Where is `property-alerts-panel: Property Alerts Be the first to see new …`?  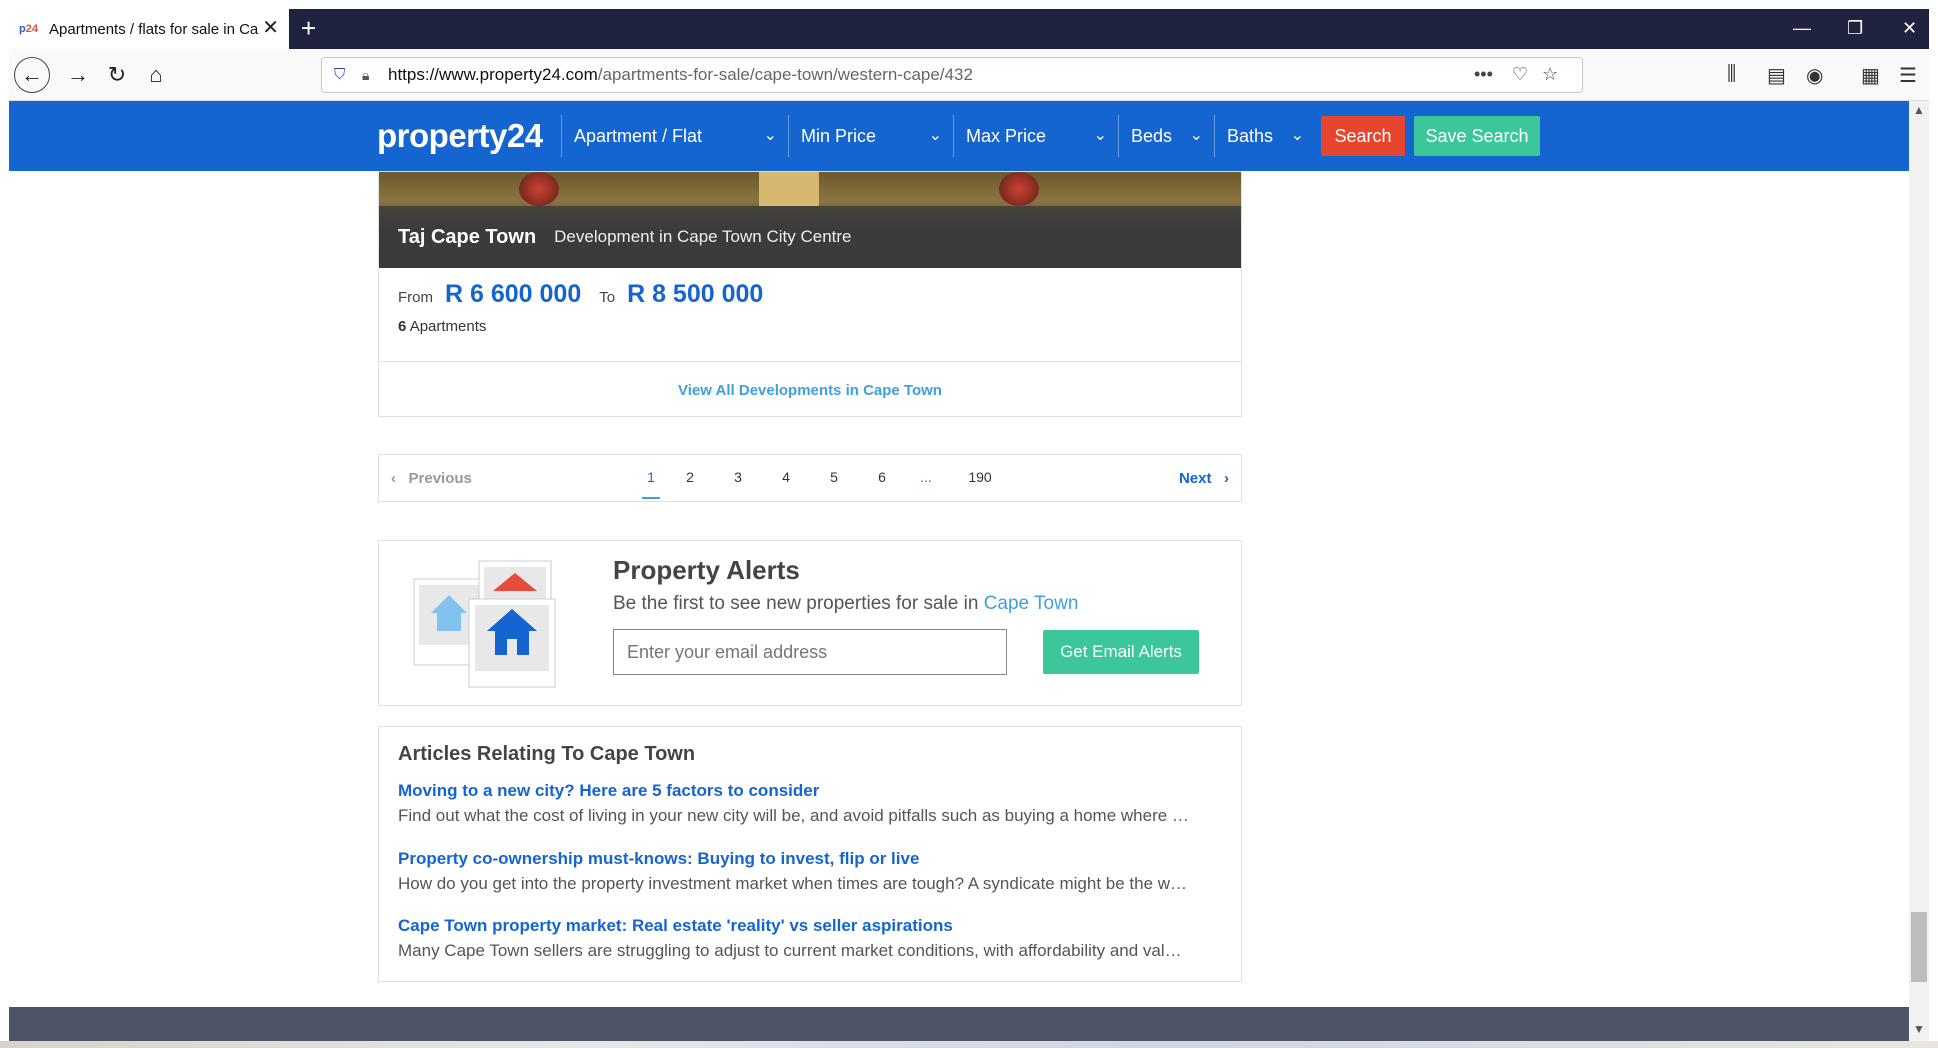 property-alerts-panel: Property Alerts Be the first to see new … is located at coordinates (810, 623).